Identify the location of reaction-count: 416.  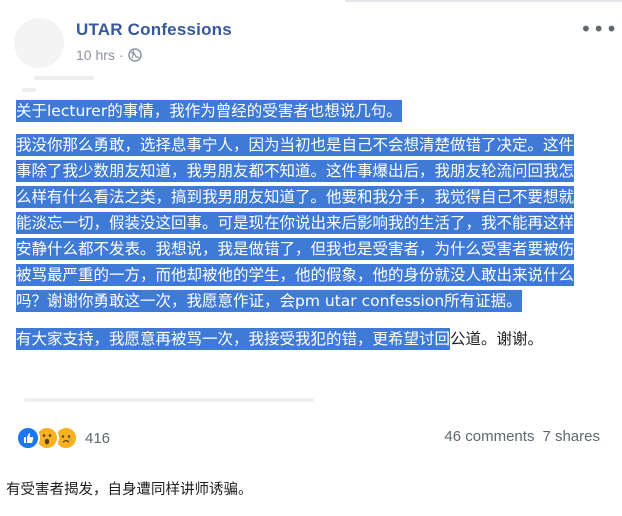
(98, 438).